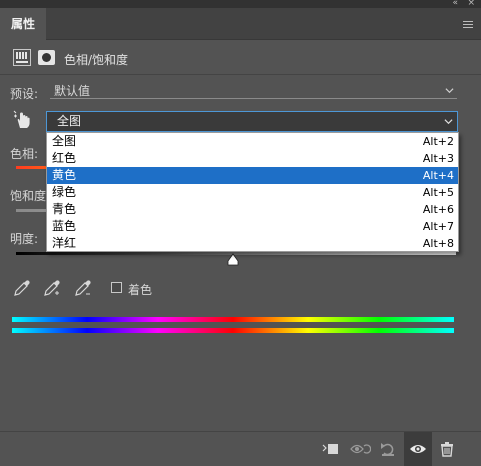 Image resolution: width=481 pixels, height=466 pixels. I want to click on hue-label: 色相:, so click(24, 154).